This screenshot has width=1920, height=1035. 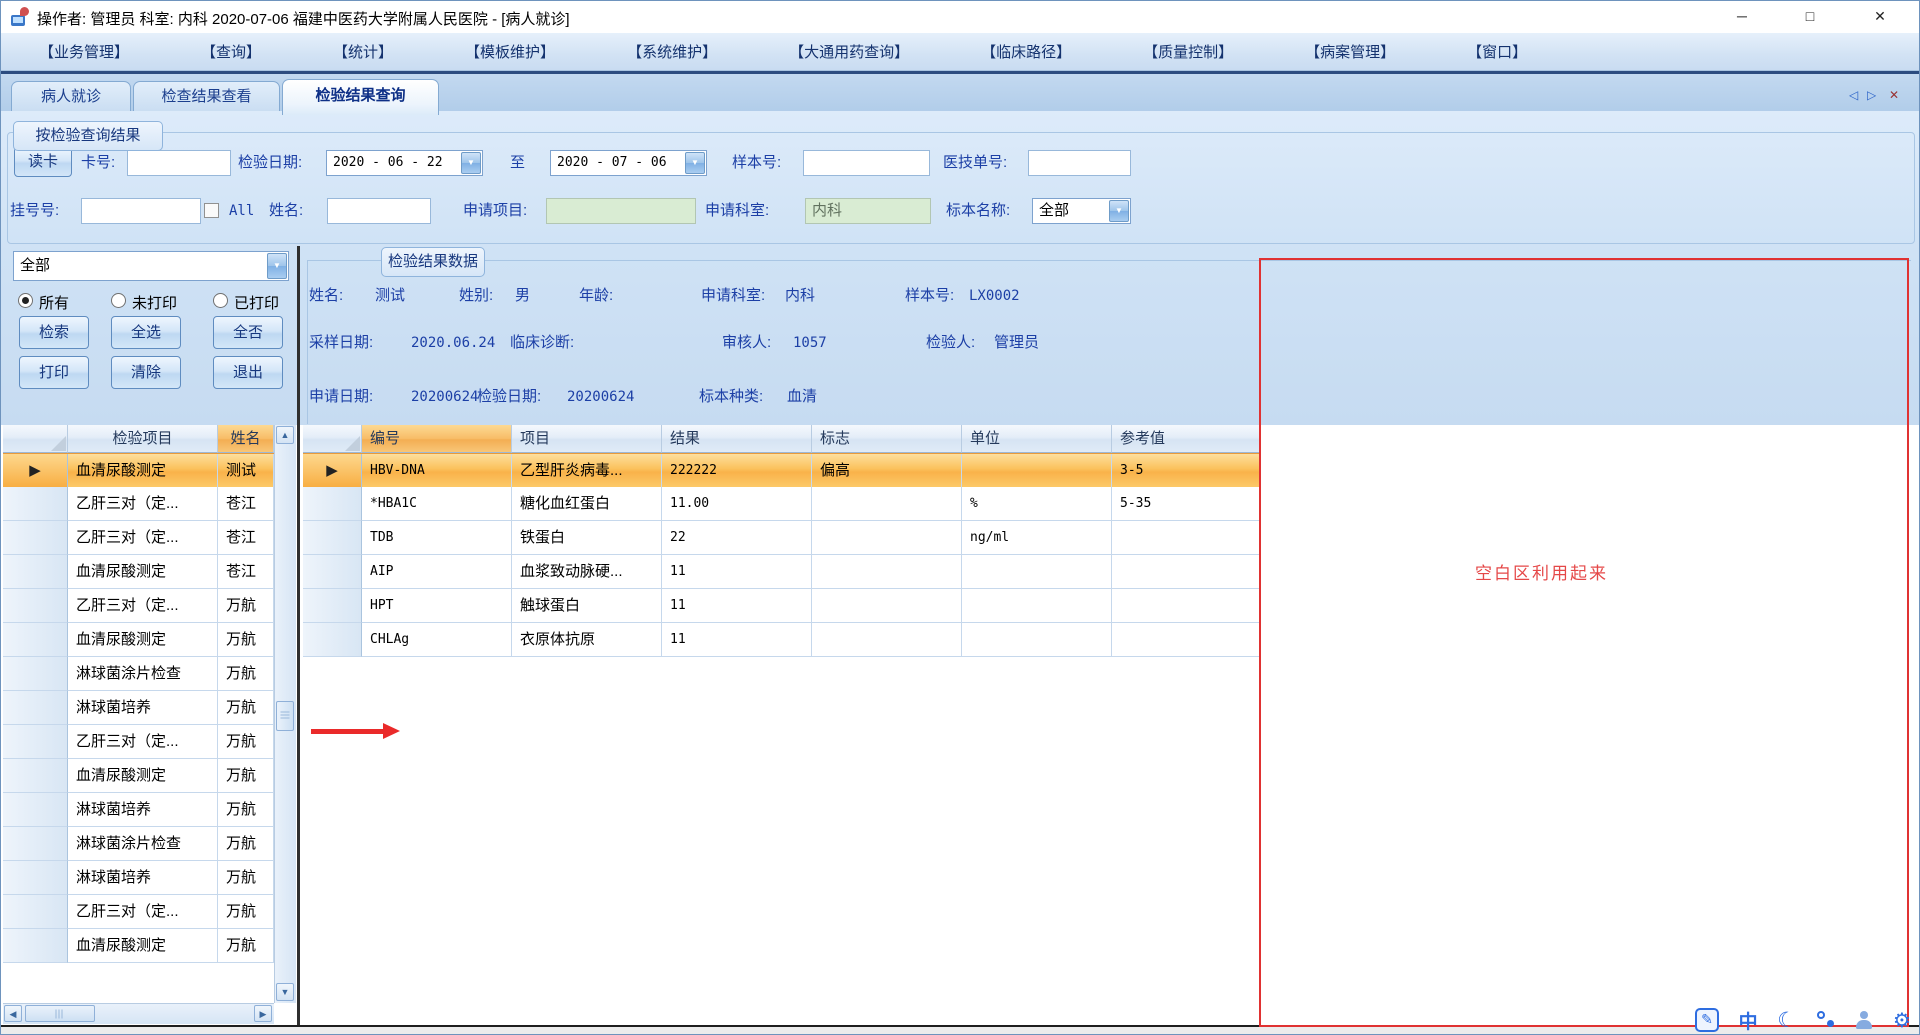 I want to click on scroll-up-icon: ▲, so click(x=285, y=435).